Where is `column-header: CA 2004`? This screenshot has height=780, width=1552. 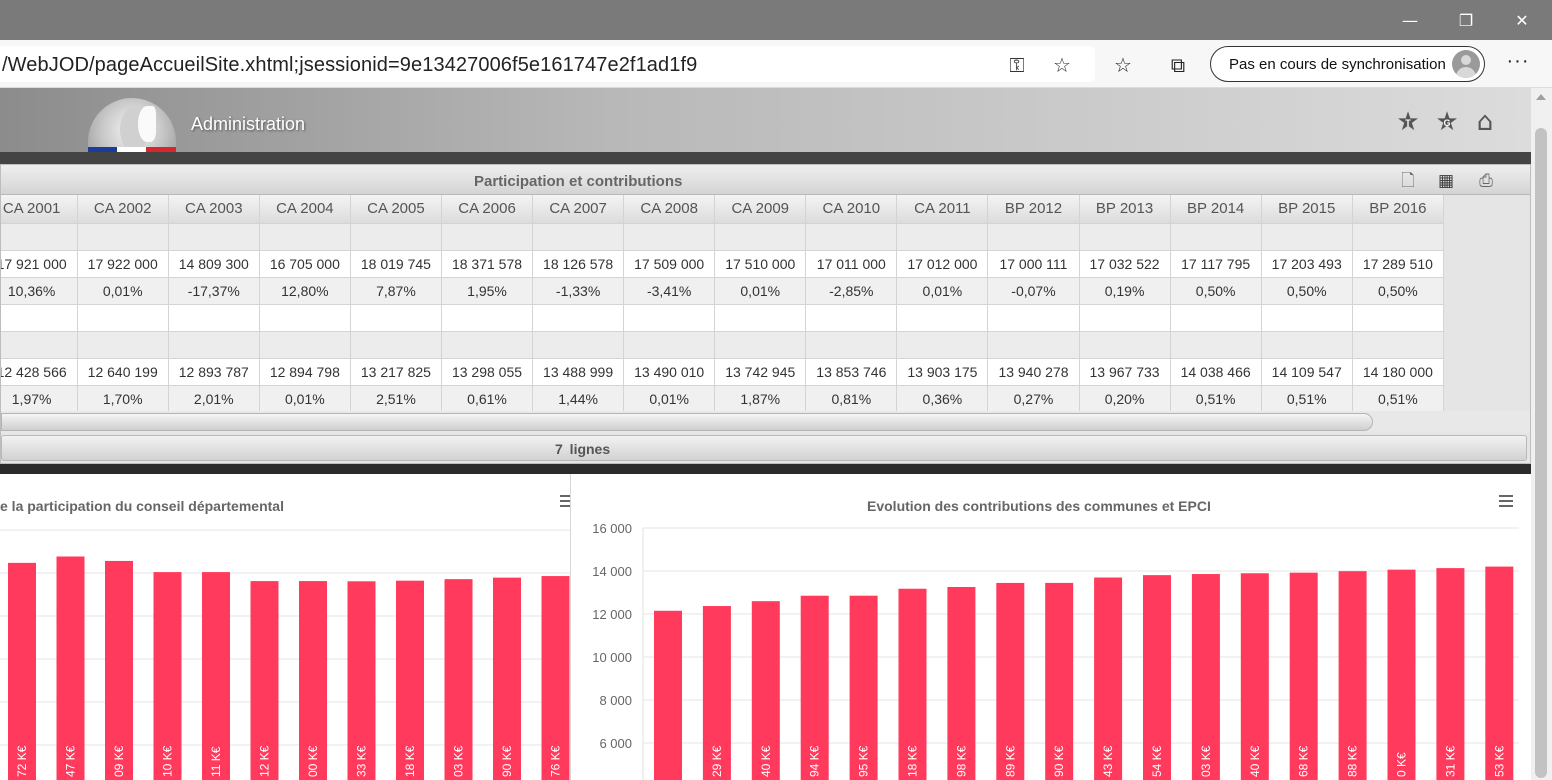 column-header: CA 2004 is located at coordinates (305, 209).